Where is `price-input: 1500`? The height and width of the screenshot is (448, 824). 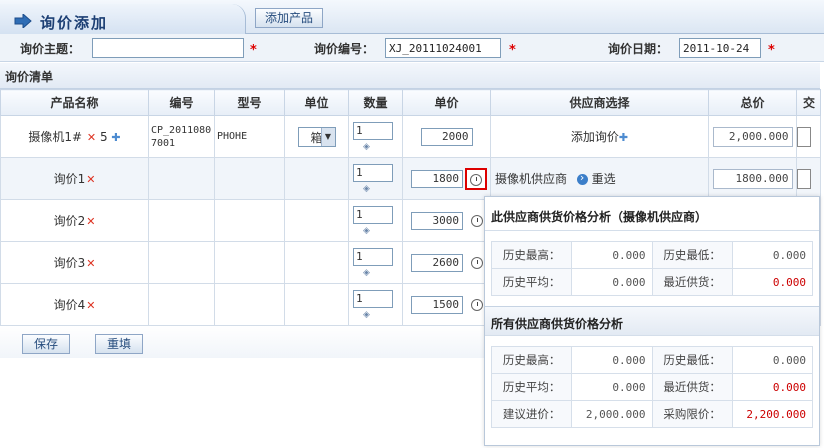 price-input: 1500 is located at coordinates (437, 304).